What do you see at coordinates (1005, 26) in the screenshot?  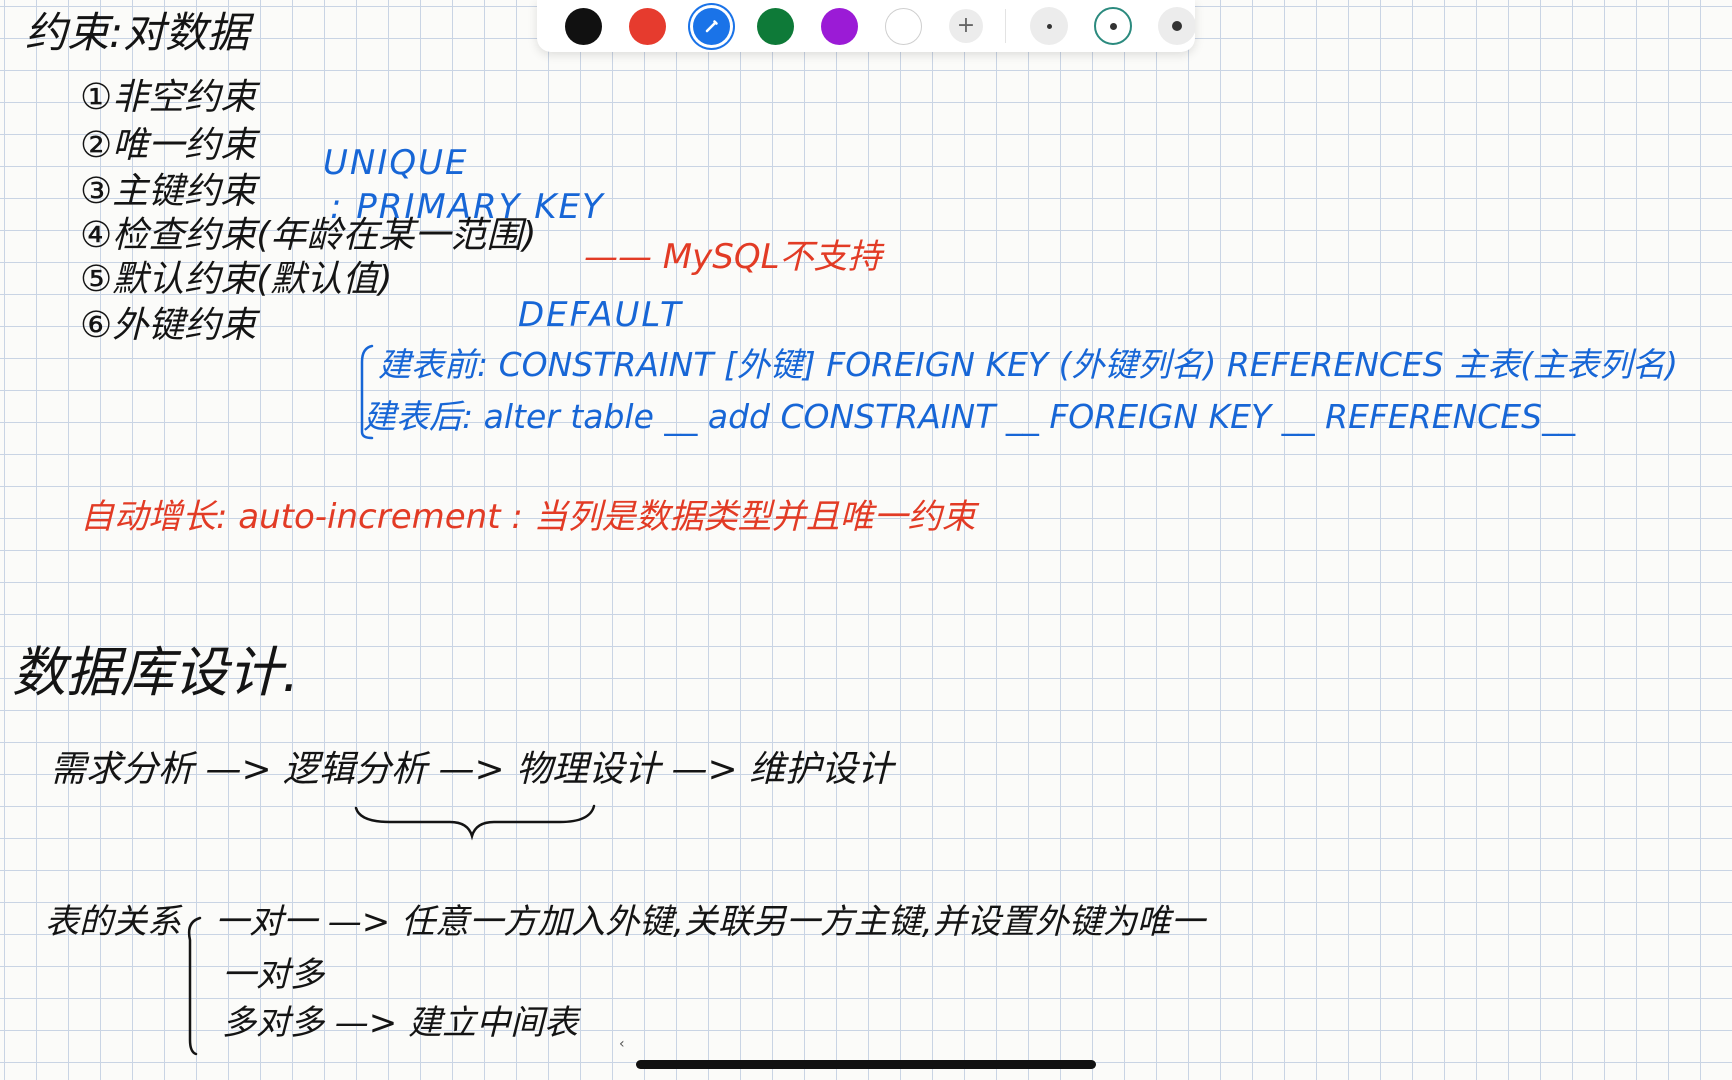 I see `toolbar-divider` at bounding box center [1005, 26].